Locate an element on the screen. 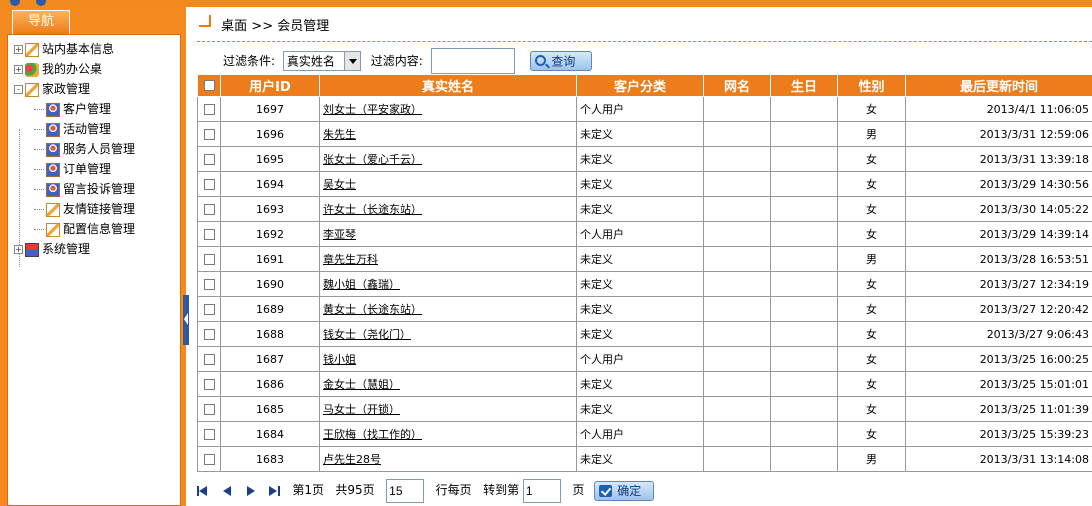  per-page-input is located at coordinates (405, 490).